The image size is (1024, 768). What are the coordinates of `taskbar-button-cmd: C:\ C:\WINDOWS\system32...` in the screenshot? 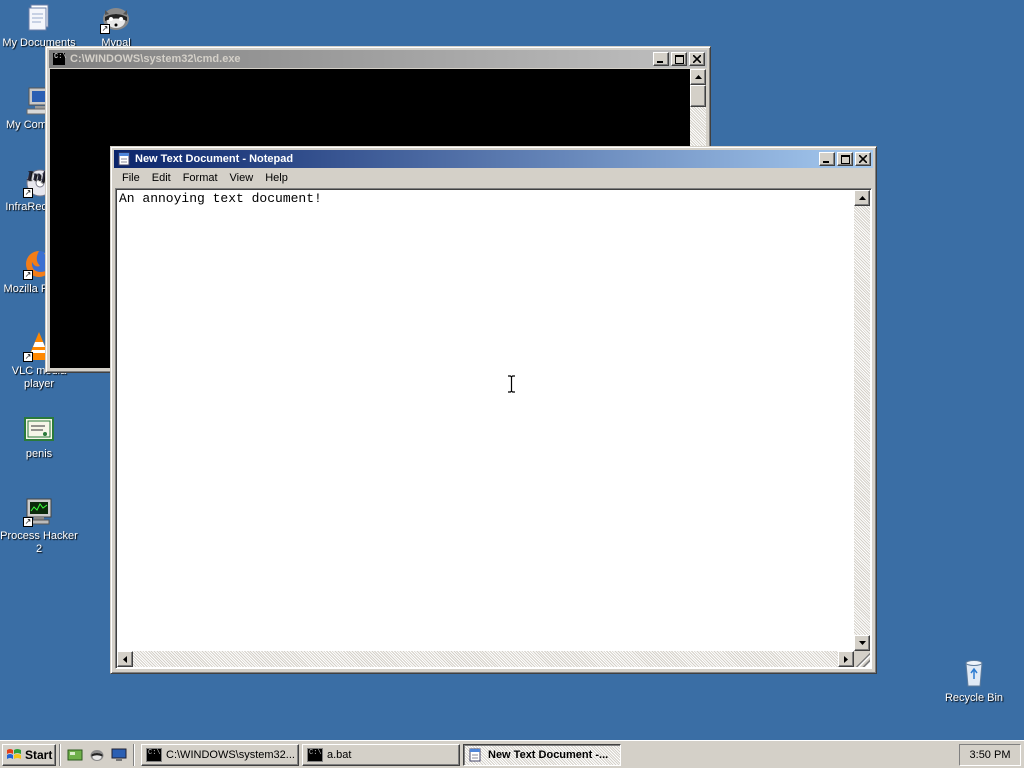 It's located at (220, 754).